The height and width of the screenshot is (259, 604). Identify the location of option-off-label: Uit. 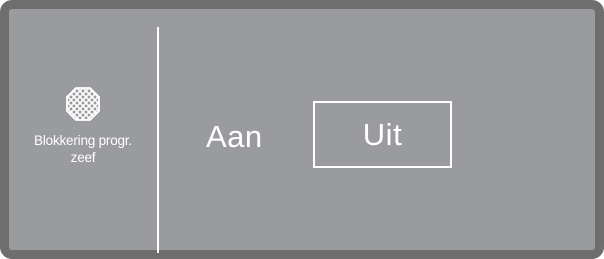
(382, 134).